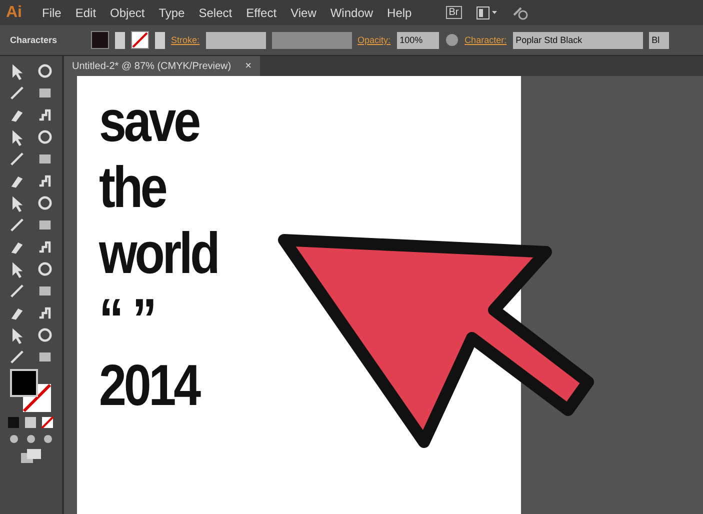 This screenshot has width=703, height=514. I want to click on menu-item: Object, so click(127, 13).